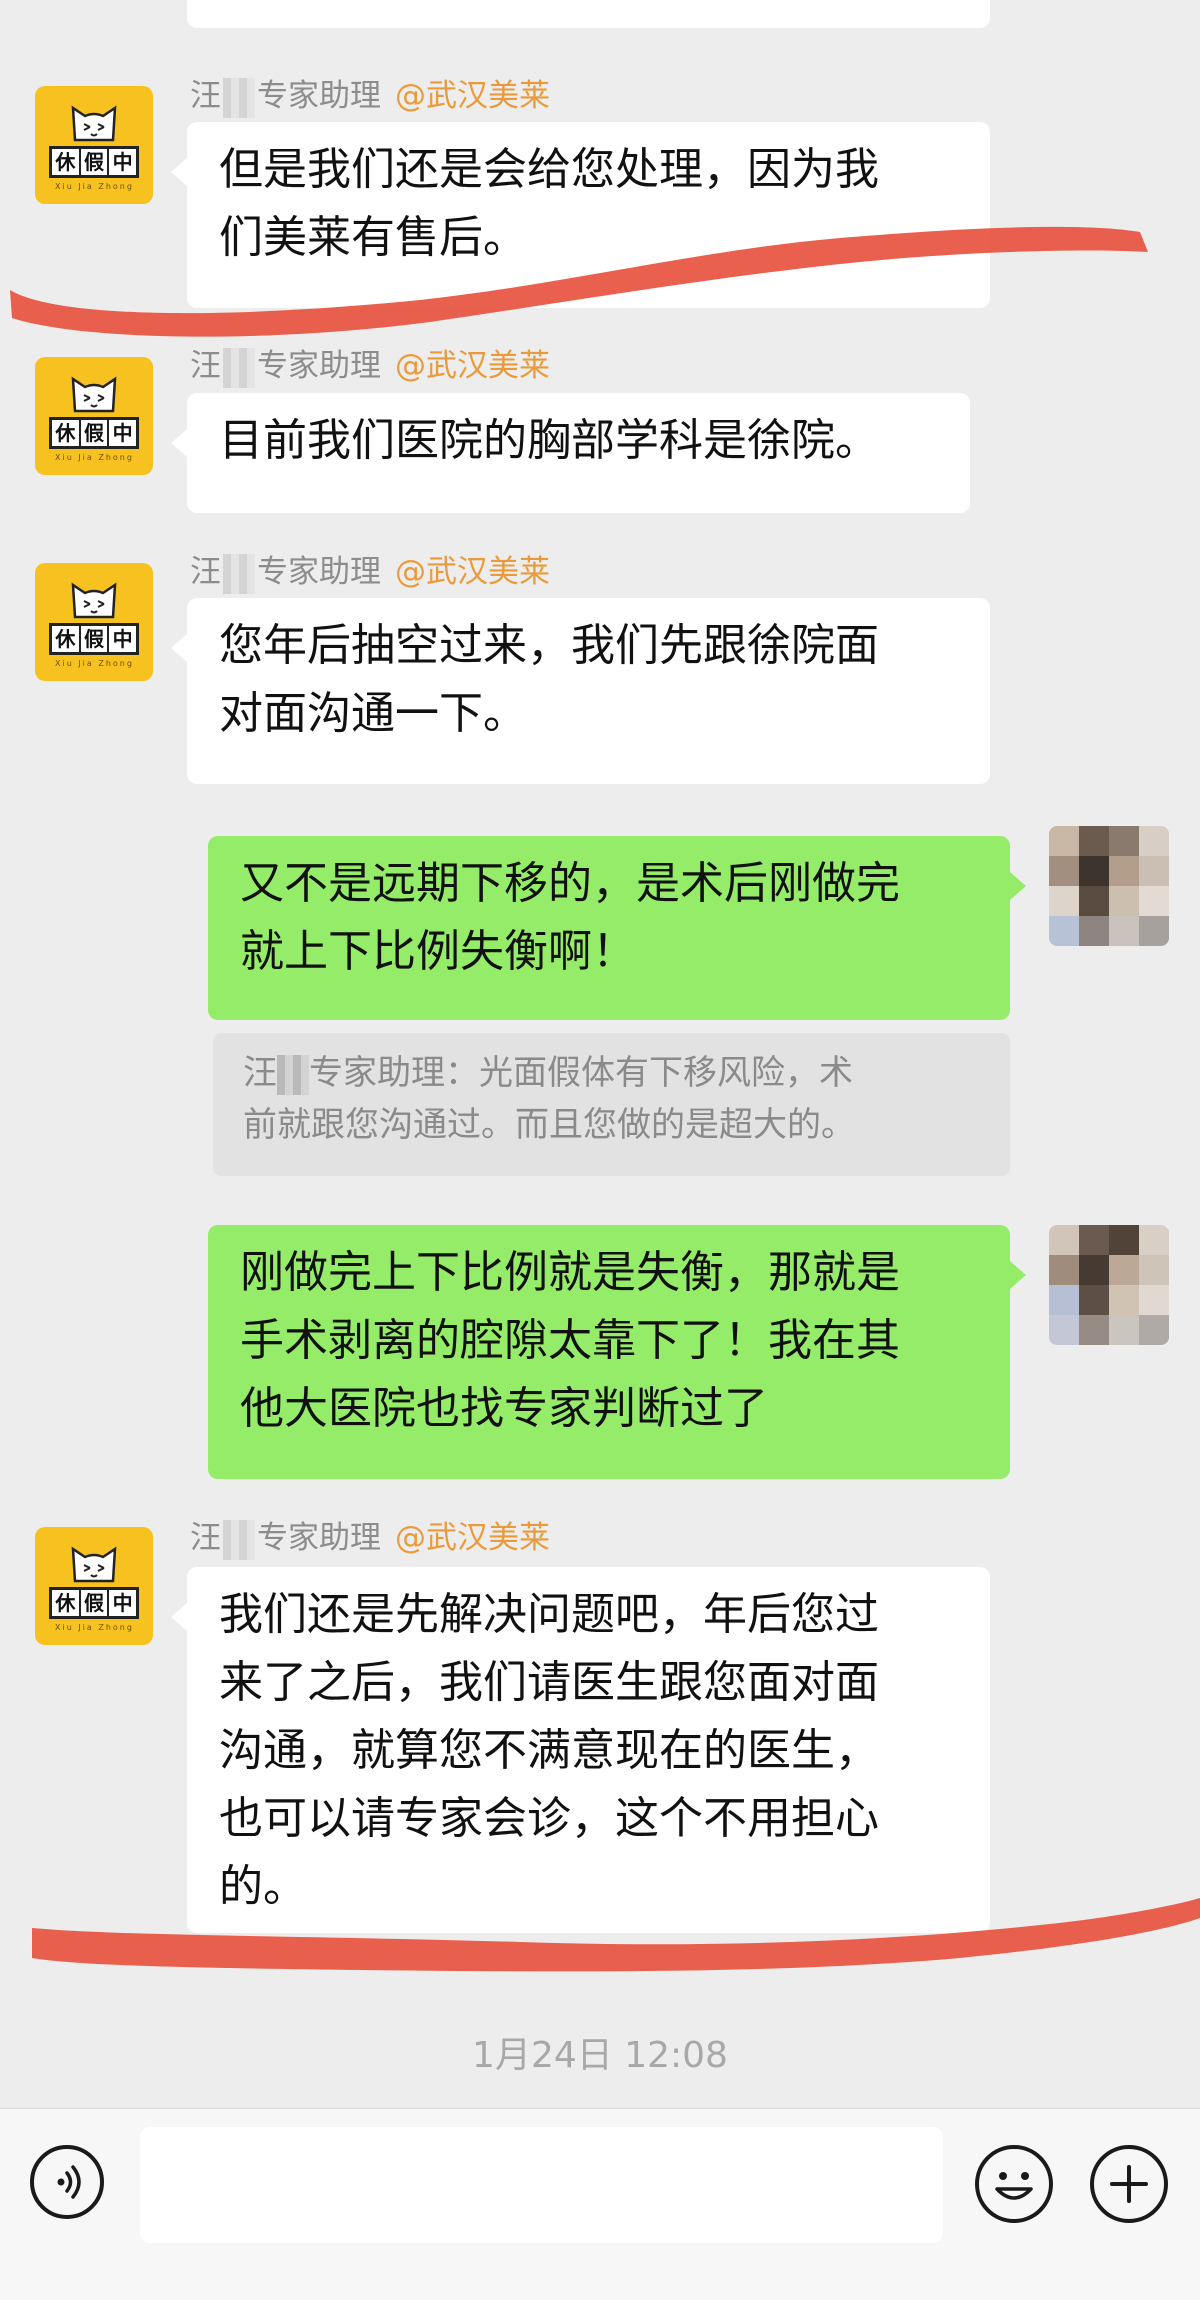 The image size is (1200, 2300). What do you see at coordinates (580, 215) in the screenshot?
I see `message-bubble: 但是我们还是会给您处理，因为我 们美莱有售后。` at bounding box center [580, 215].